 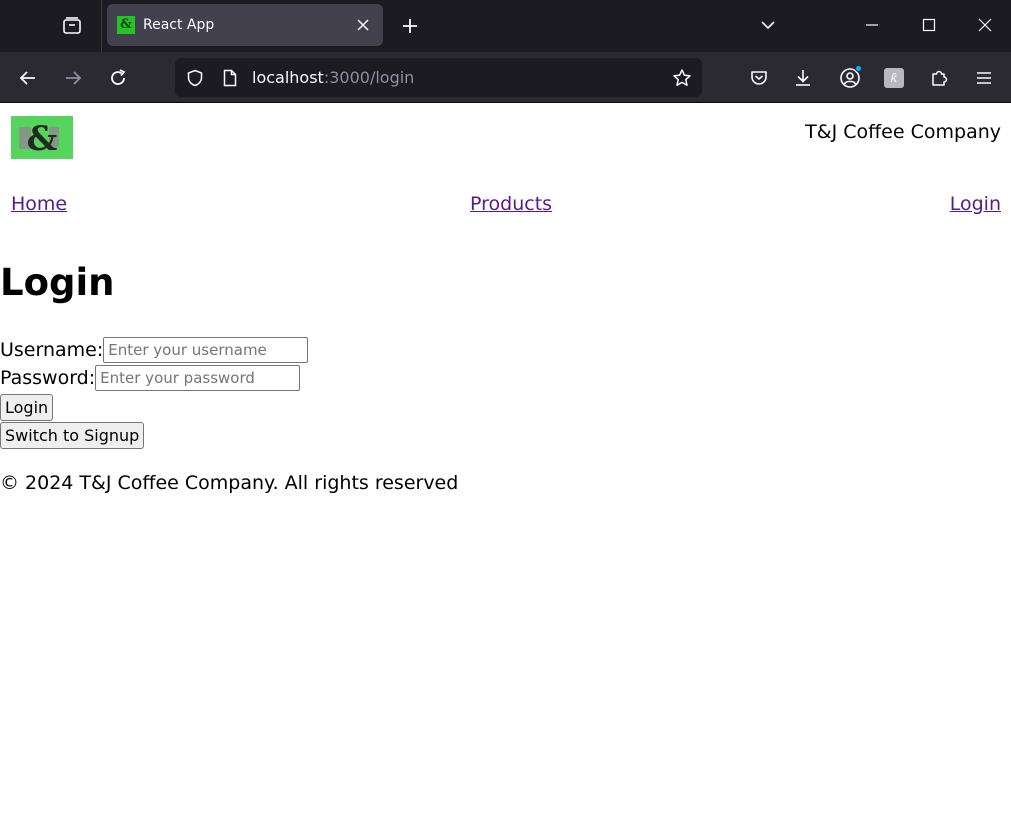 I want to click on account-icon, so click(x=850, y=78).